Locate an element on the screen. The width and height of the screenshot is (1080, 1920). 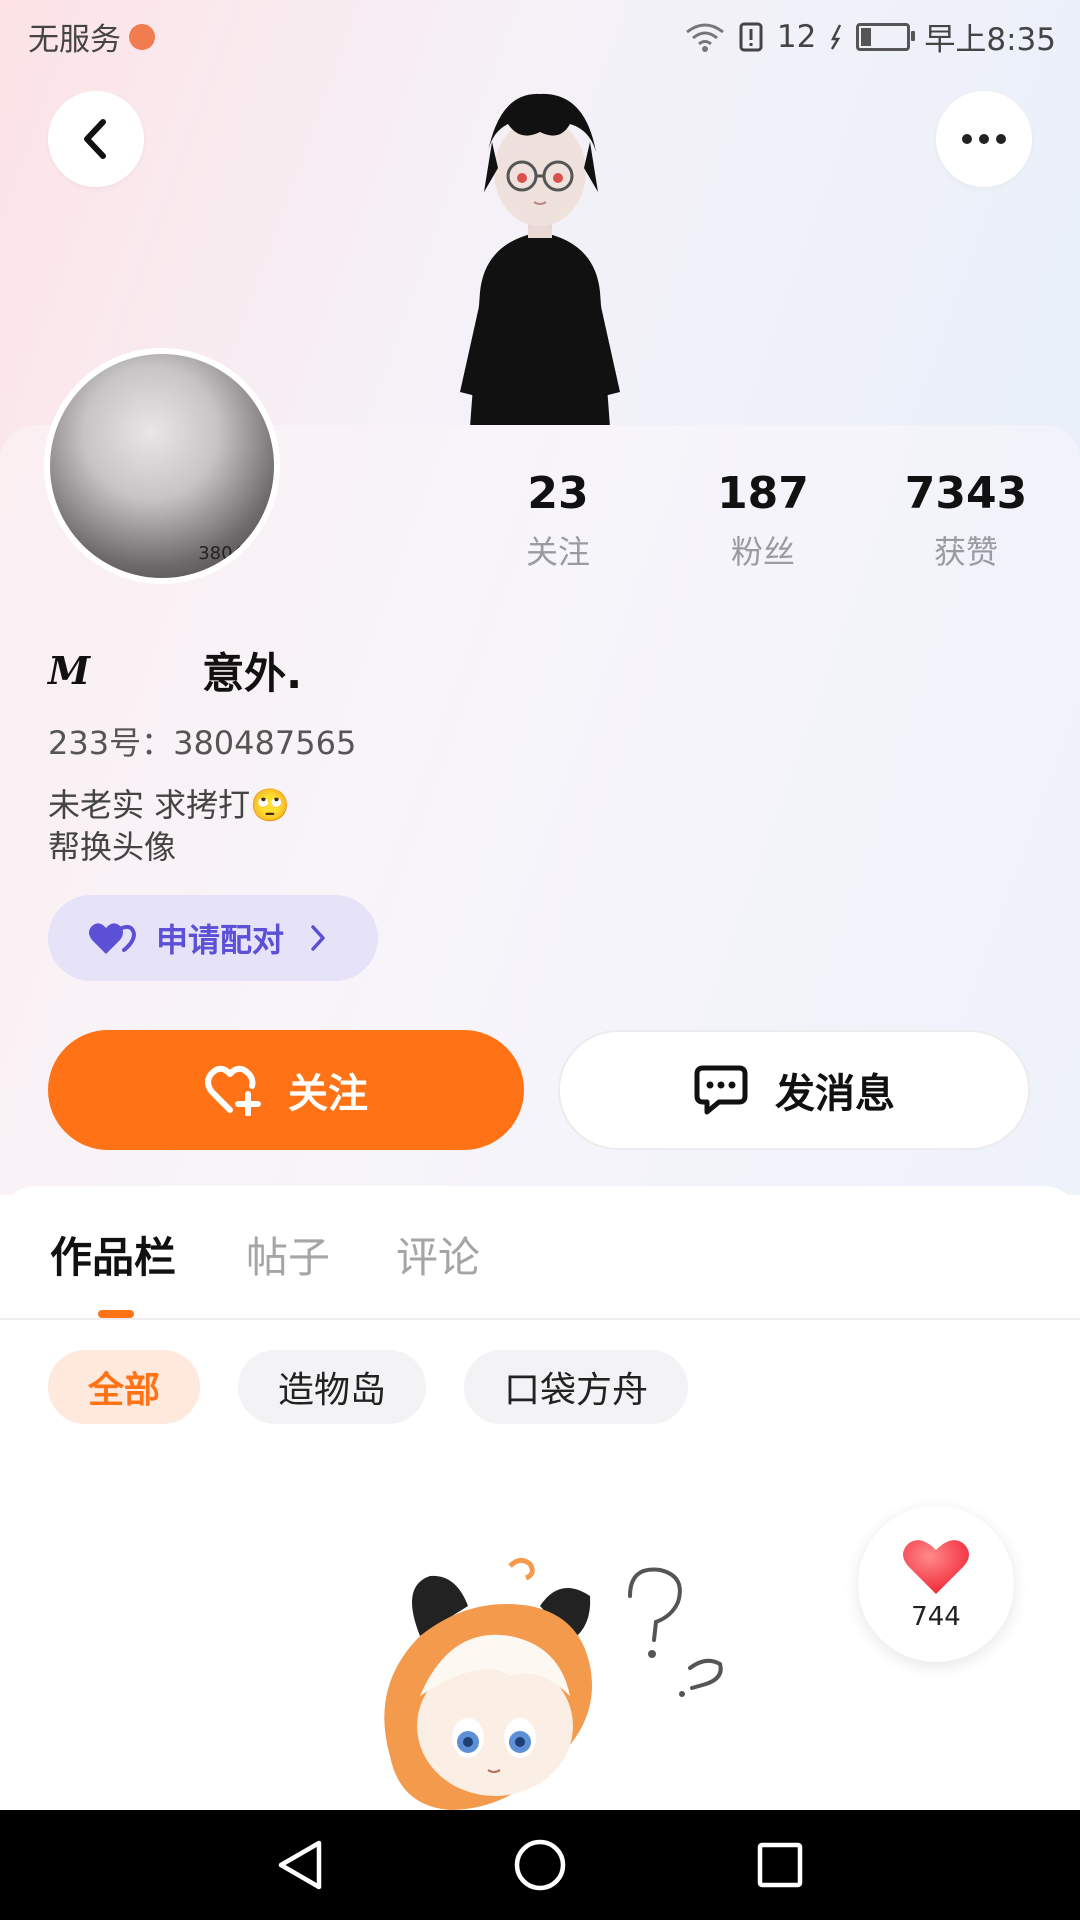
filter-chip-creation-island: 造物岛 is located at coordinates (332, 1387).